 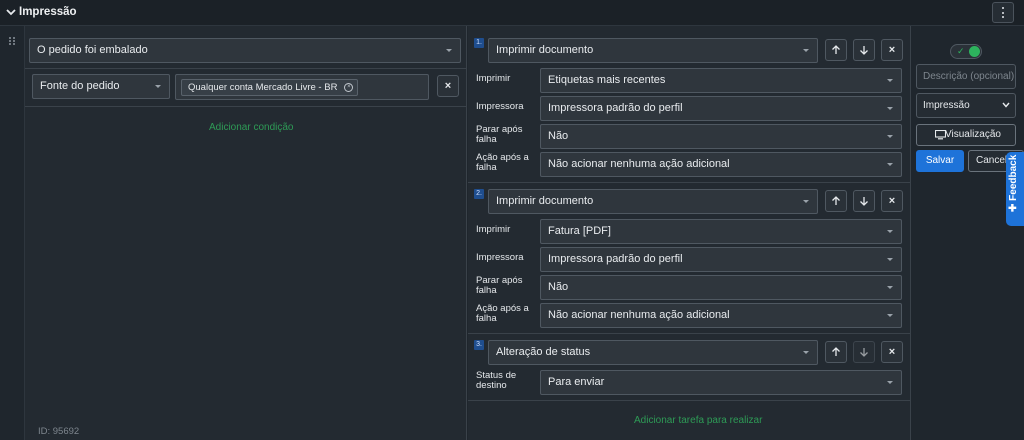 I want to click on category-value: Impressão, so click(x=946, y=105).